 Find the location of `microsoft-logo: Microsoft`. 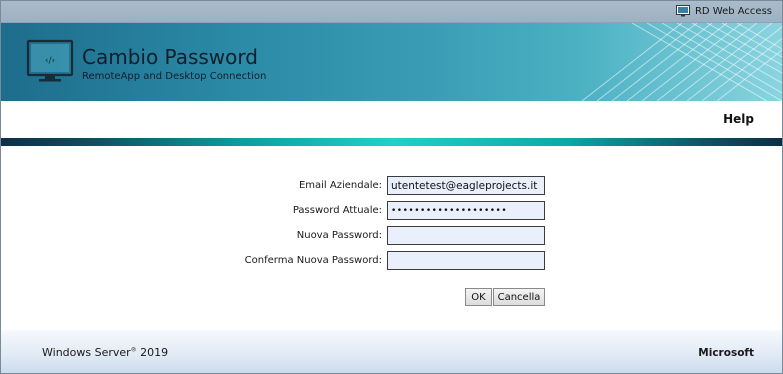

microsoft-logo: Microsoft is located at coordinates (726, 353).